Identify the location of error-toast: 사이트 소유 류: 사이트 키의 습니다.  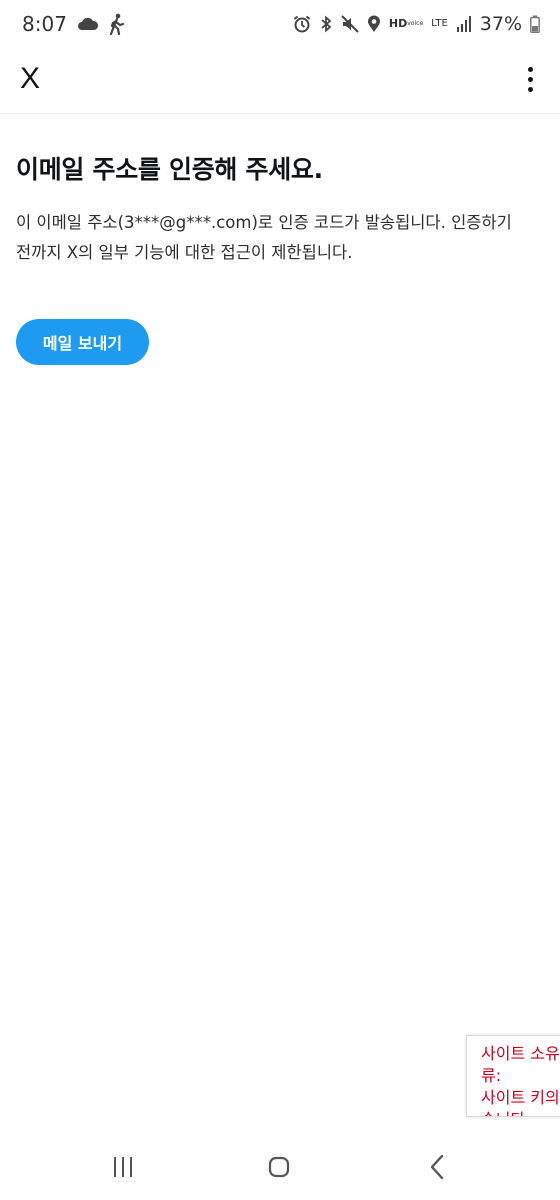
(513, 1076).